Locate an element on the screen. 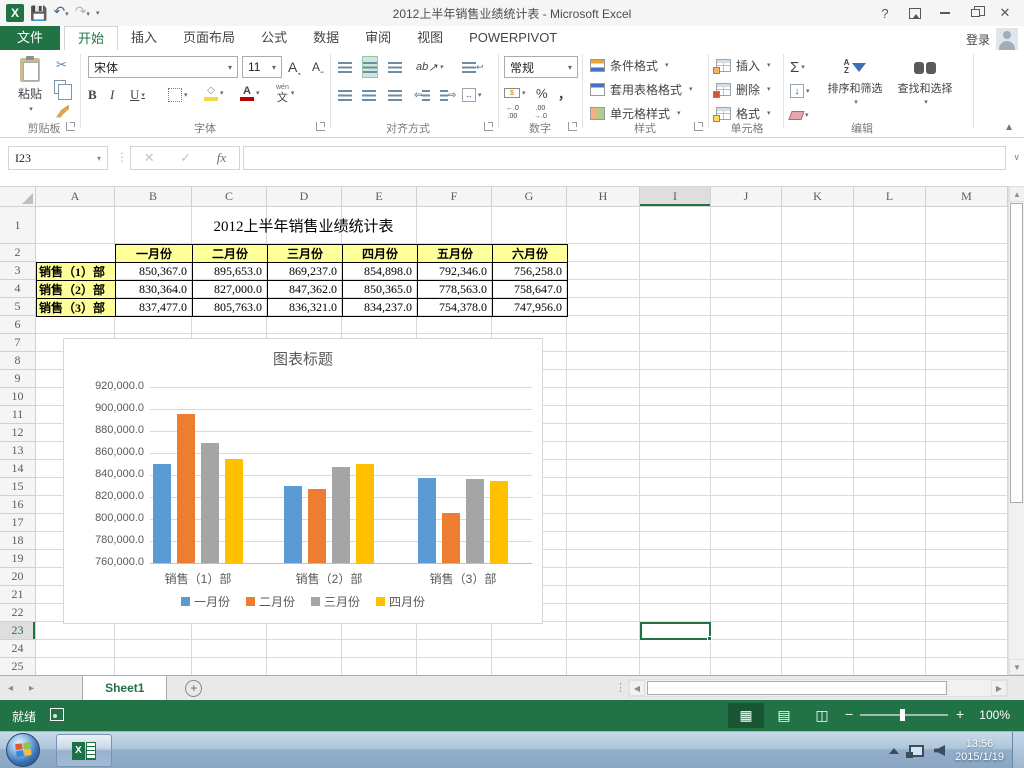  row-header-2: 2 is located at coordinates (18, 253).